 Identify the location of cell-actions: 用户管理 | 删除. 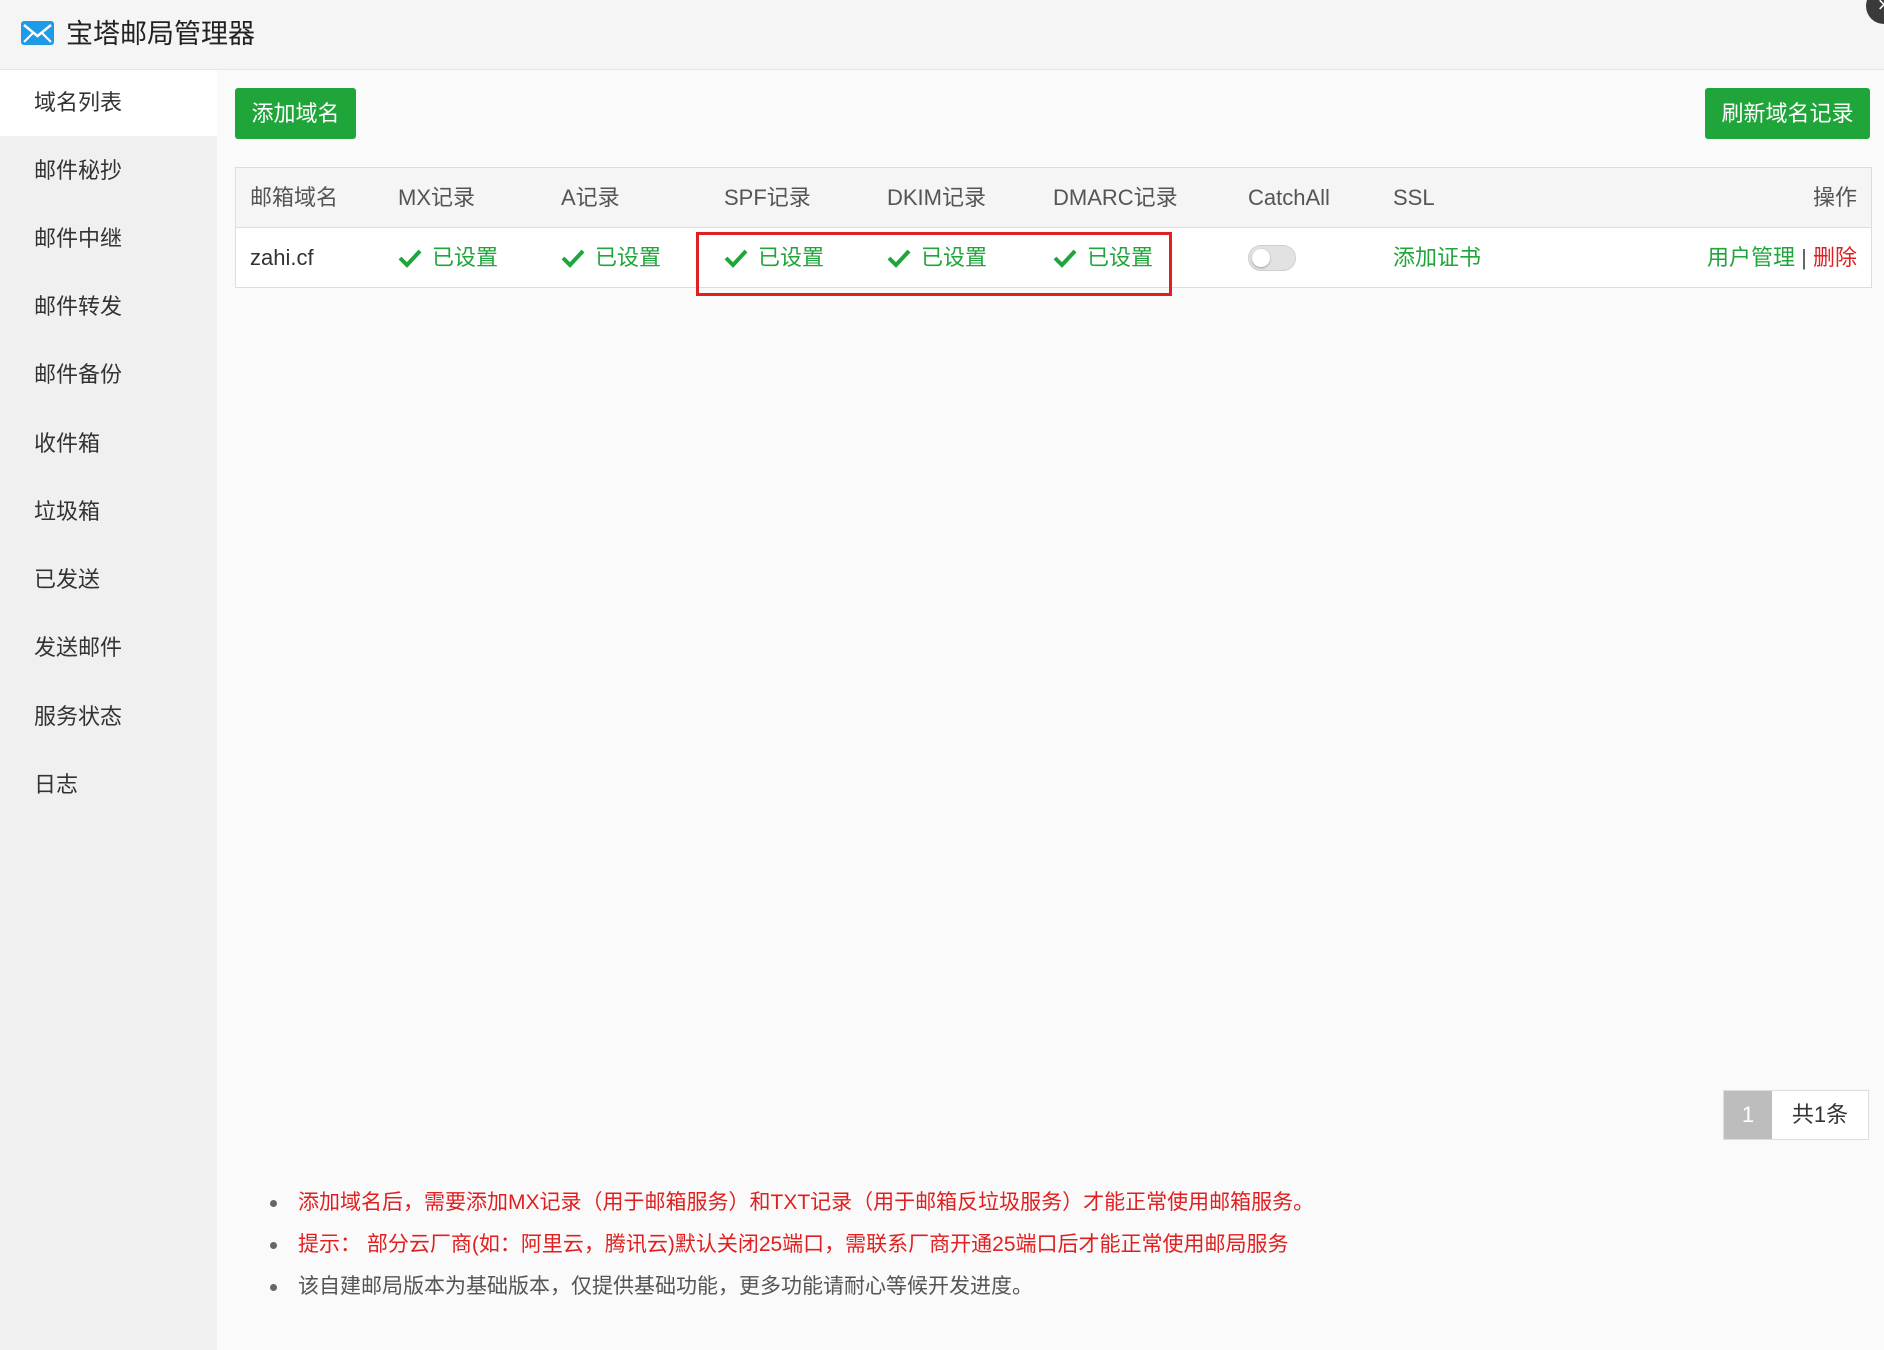
(1782, 257).